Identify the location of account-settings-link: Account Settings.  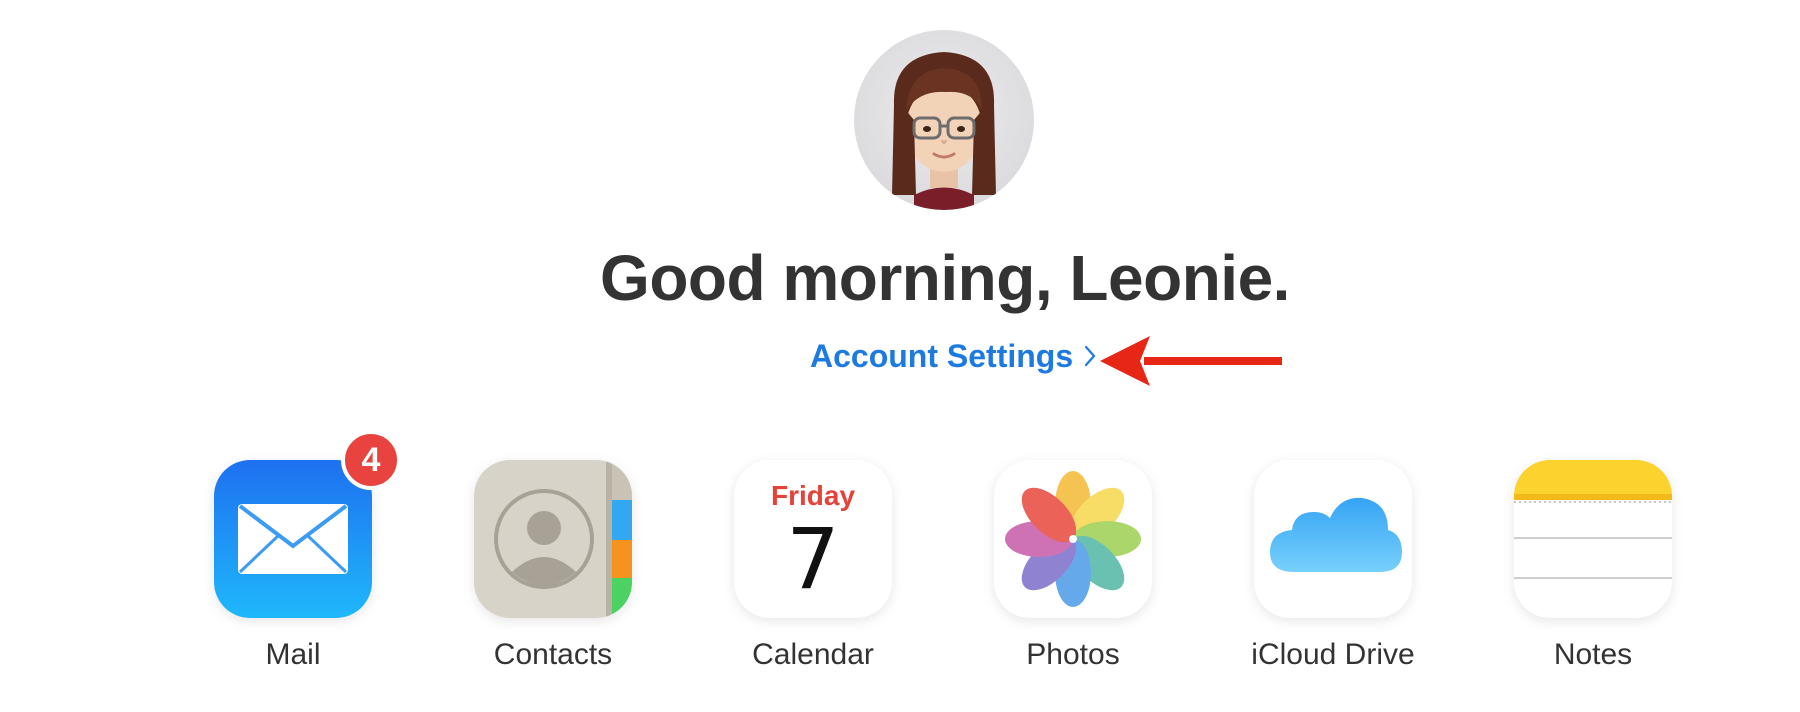
(953, 356).